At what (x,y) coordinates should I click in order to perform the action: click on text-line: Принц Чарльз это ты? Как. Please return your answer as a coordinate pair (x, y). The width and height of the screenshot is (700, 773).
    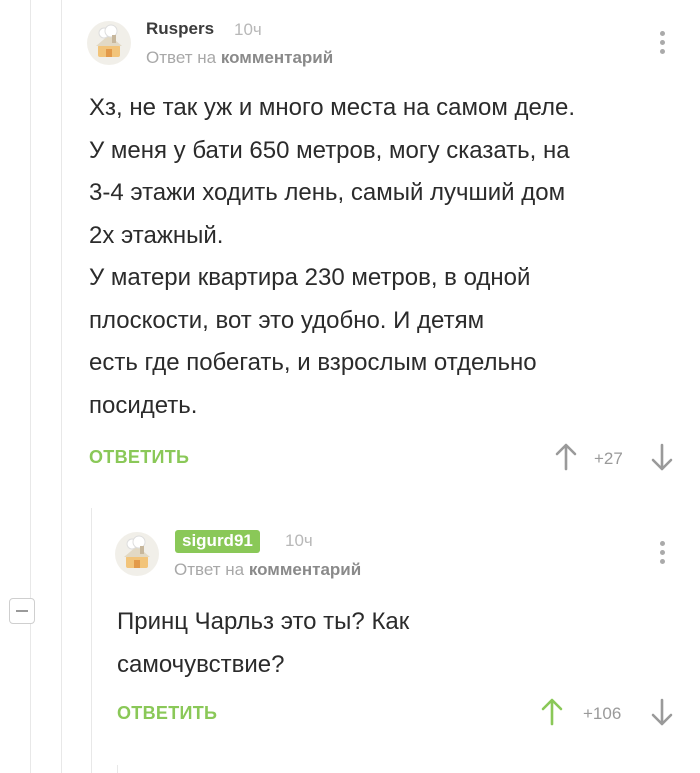
    Looking at the image, I should click on (263, 621).